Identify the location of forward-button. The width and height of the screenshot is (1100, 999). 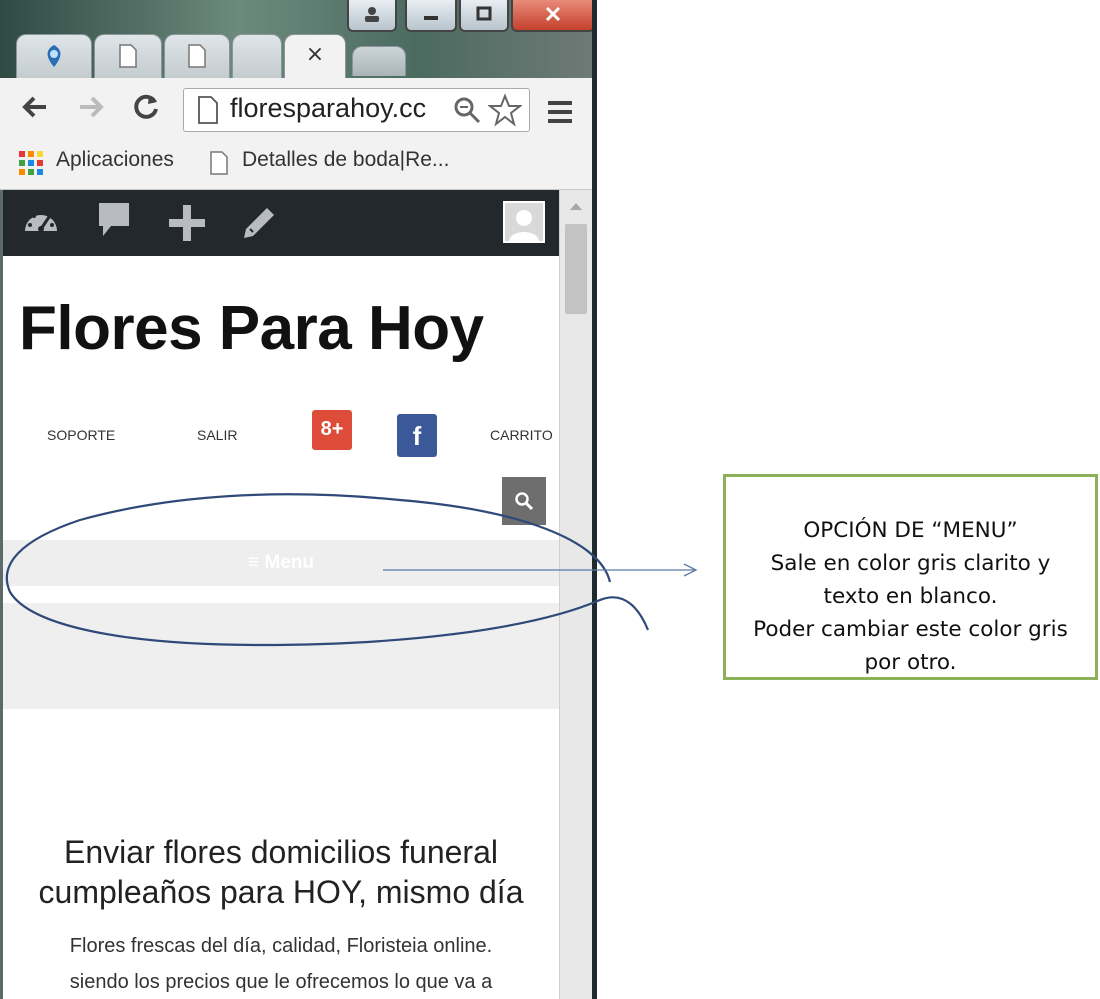
(91, 111).